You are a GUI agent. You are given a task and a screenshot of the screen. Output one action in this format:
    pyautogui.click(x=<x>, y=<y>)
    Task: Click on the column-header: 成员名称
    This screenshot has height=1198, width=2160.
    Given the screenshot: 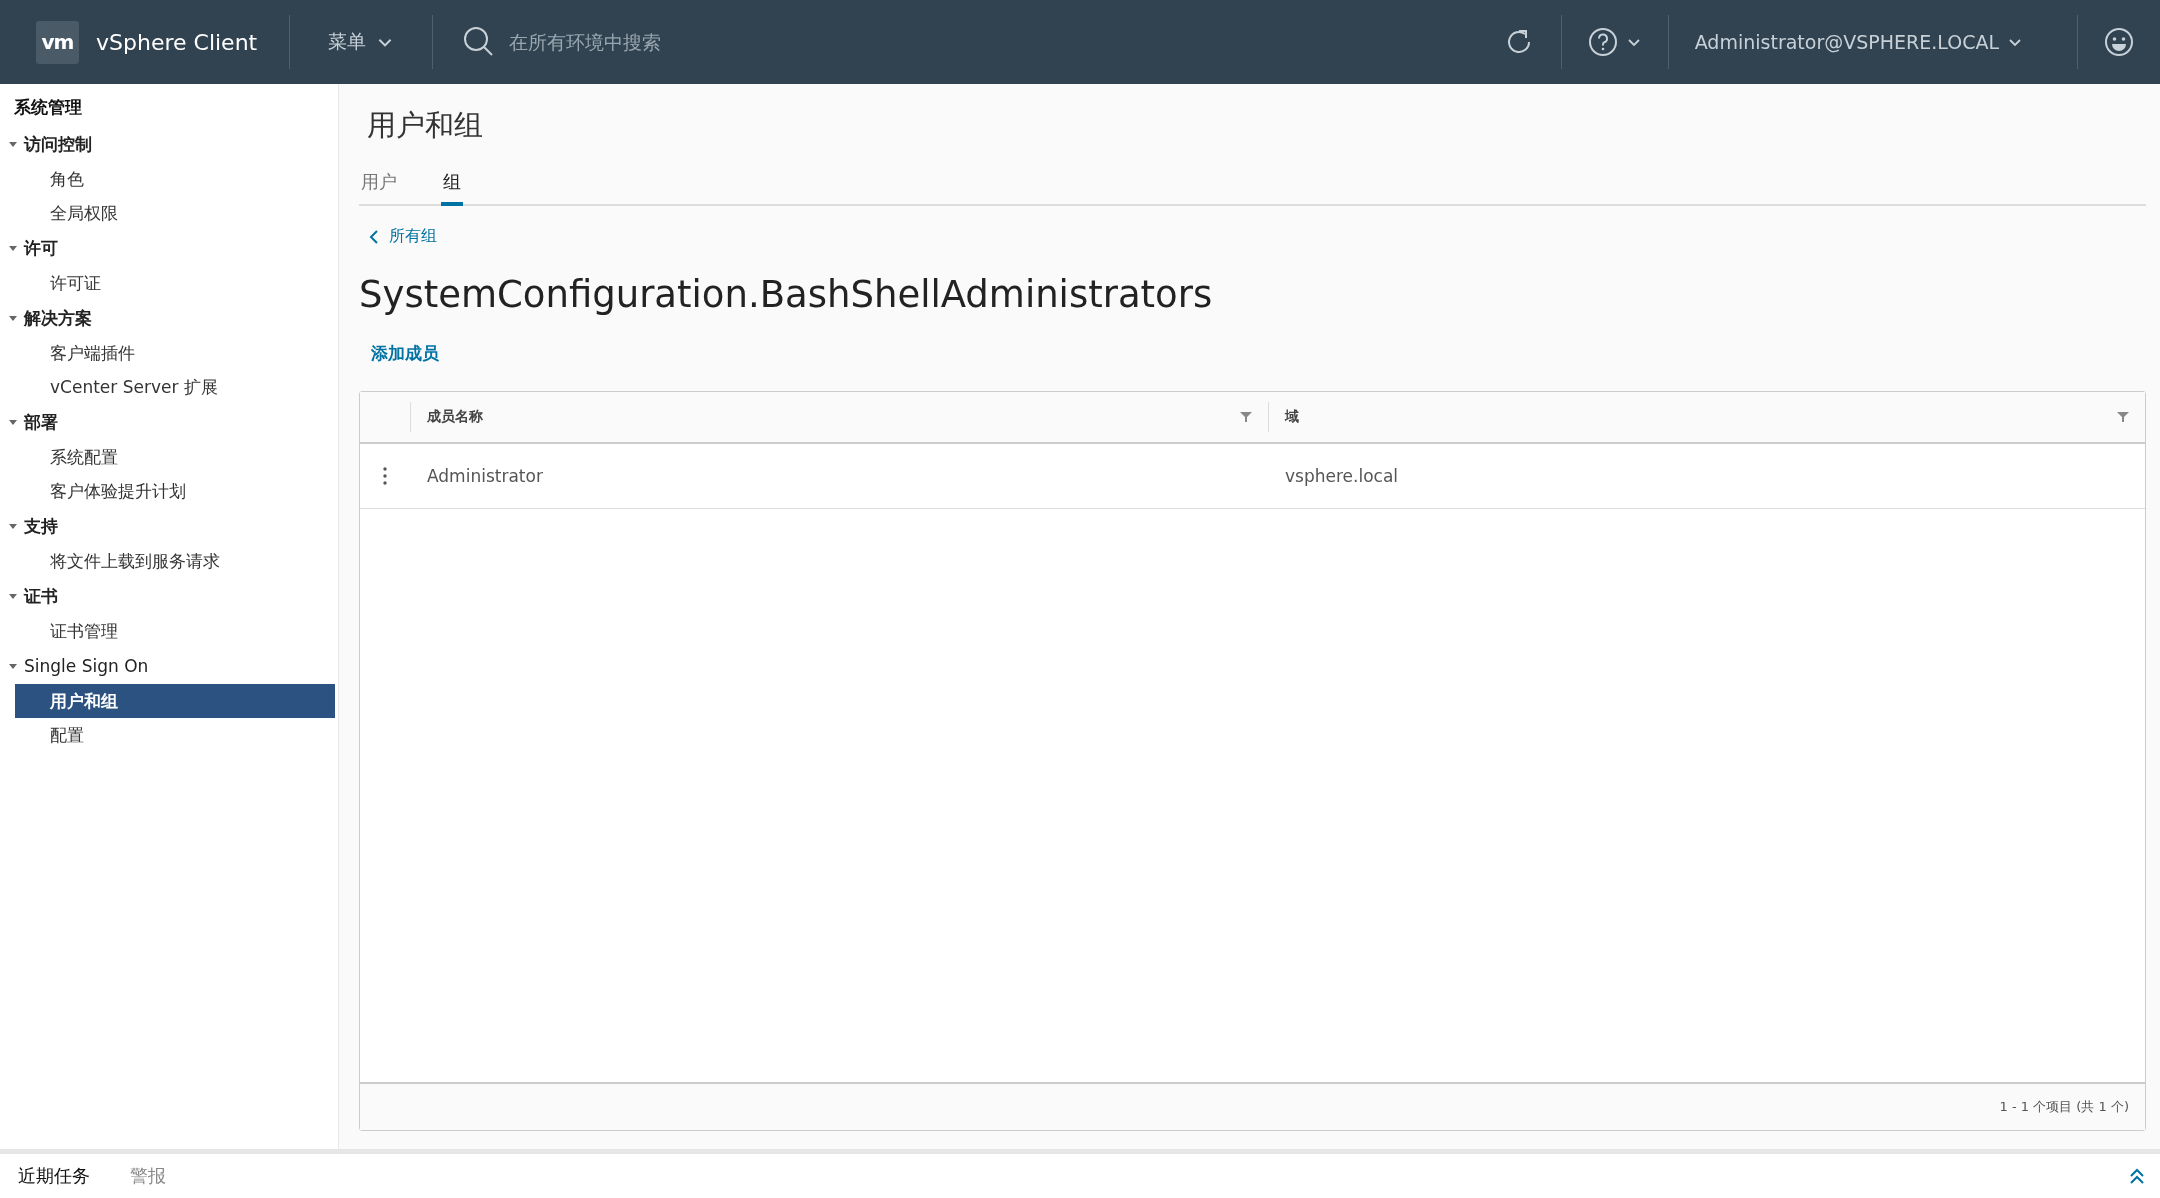 What is the action you would take?
    pyautogui.click(x=839, y=417)
    